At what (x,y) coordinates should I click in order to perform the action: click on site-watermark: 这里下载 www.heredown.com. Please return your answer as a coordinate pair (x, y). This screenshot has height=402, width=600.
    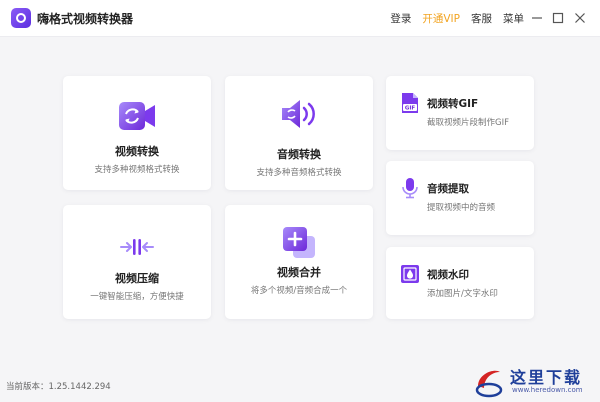
    Looking at the image, I should click on (534, 381).